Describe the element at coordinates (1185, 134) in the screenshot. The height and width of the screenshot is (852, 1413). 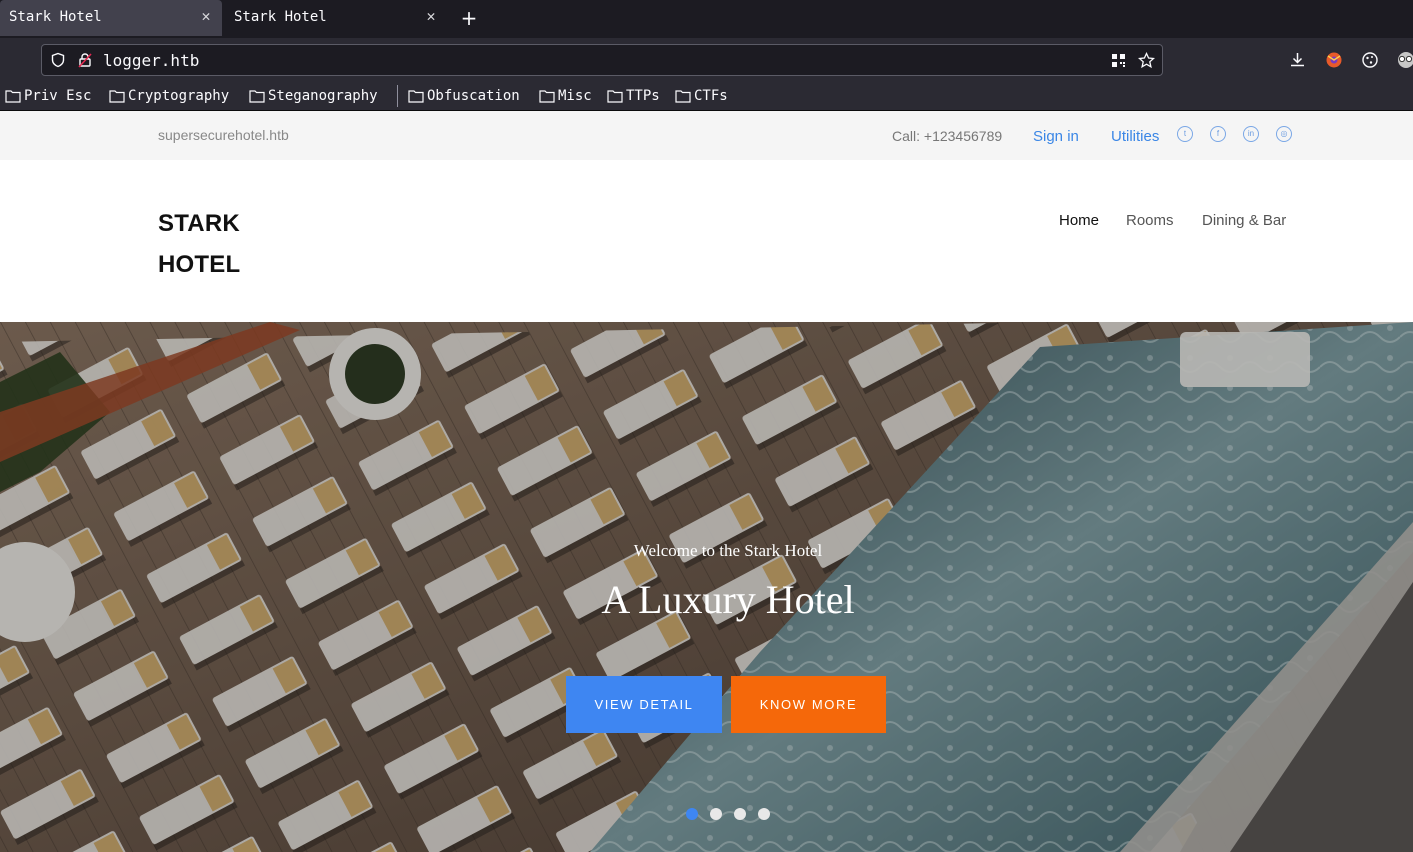
I see `twitter-icon: t` at that location.